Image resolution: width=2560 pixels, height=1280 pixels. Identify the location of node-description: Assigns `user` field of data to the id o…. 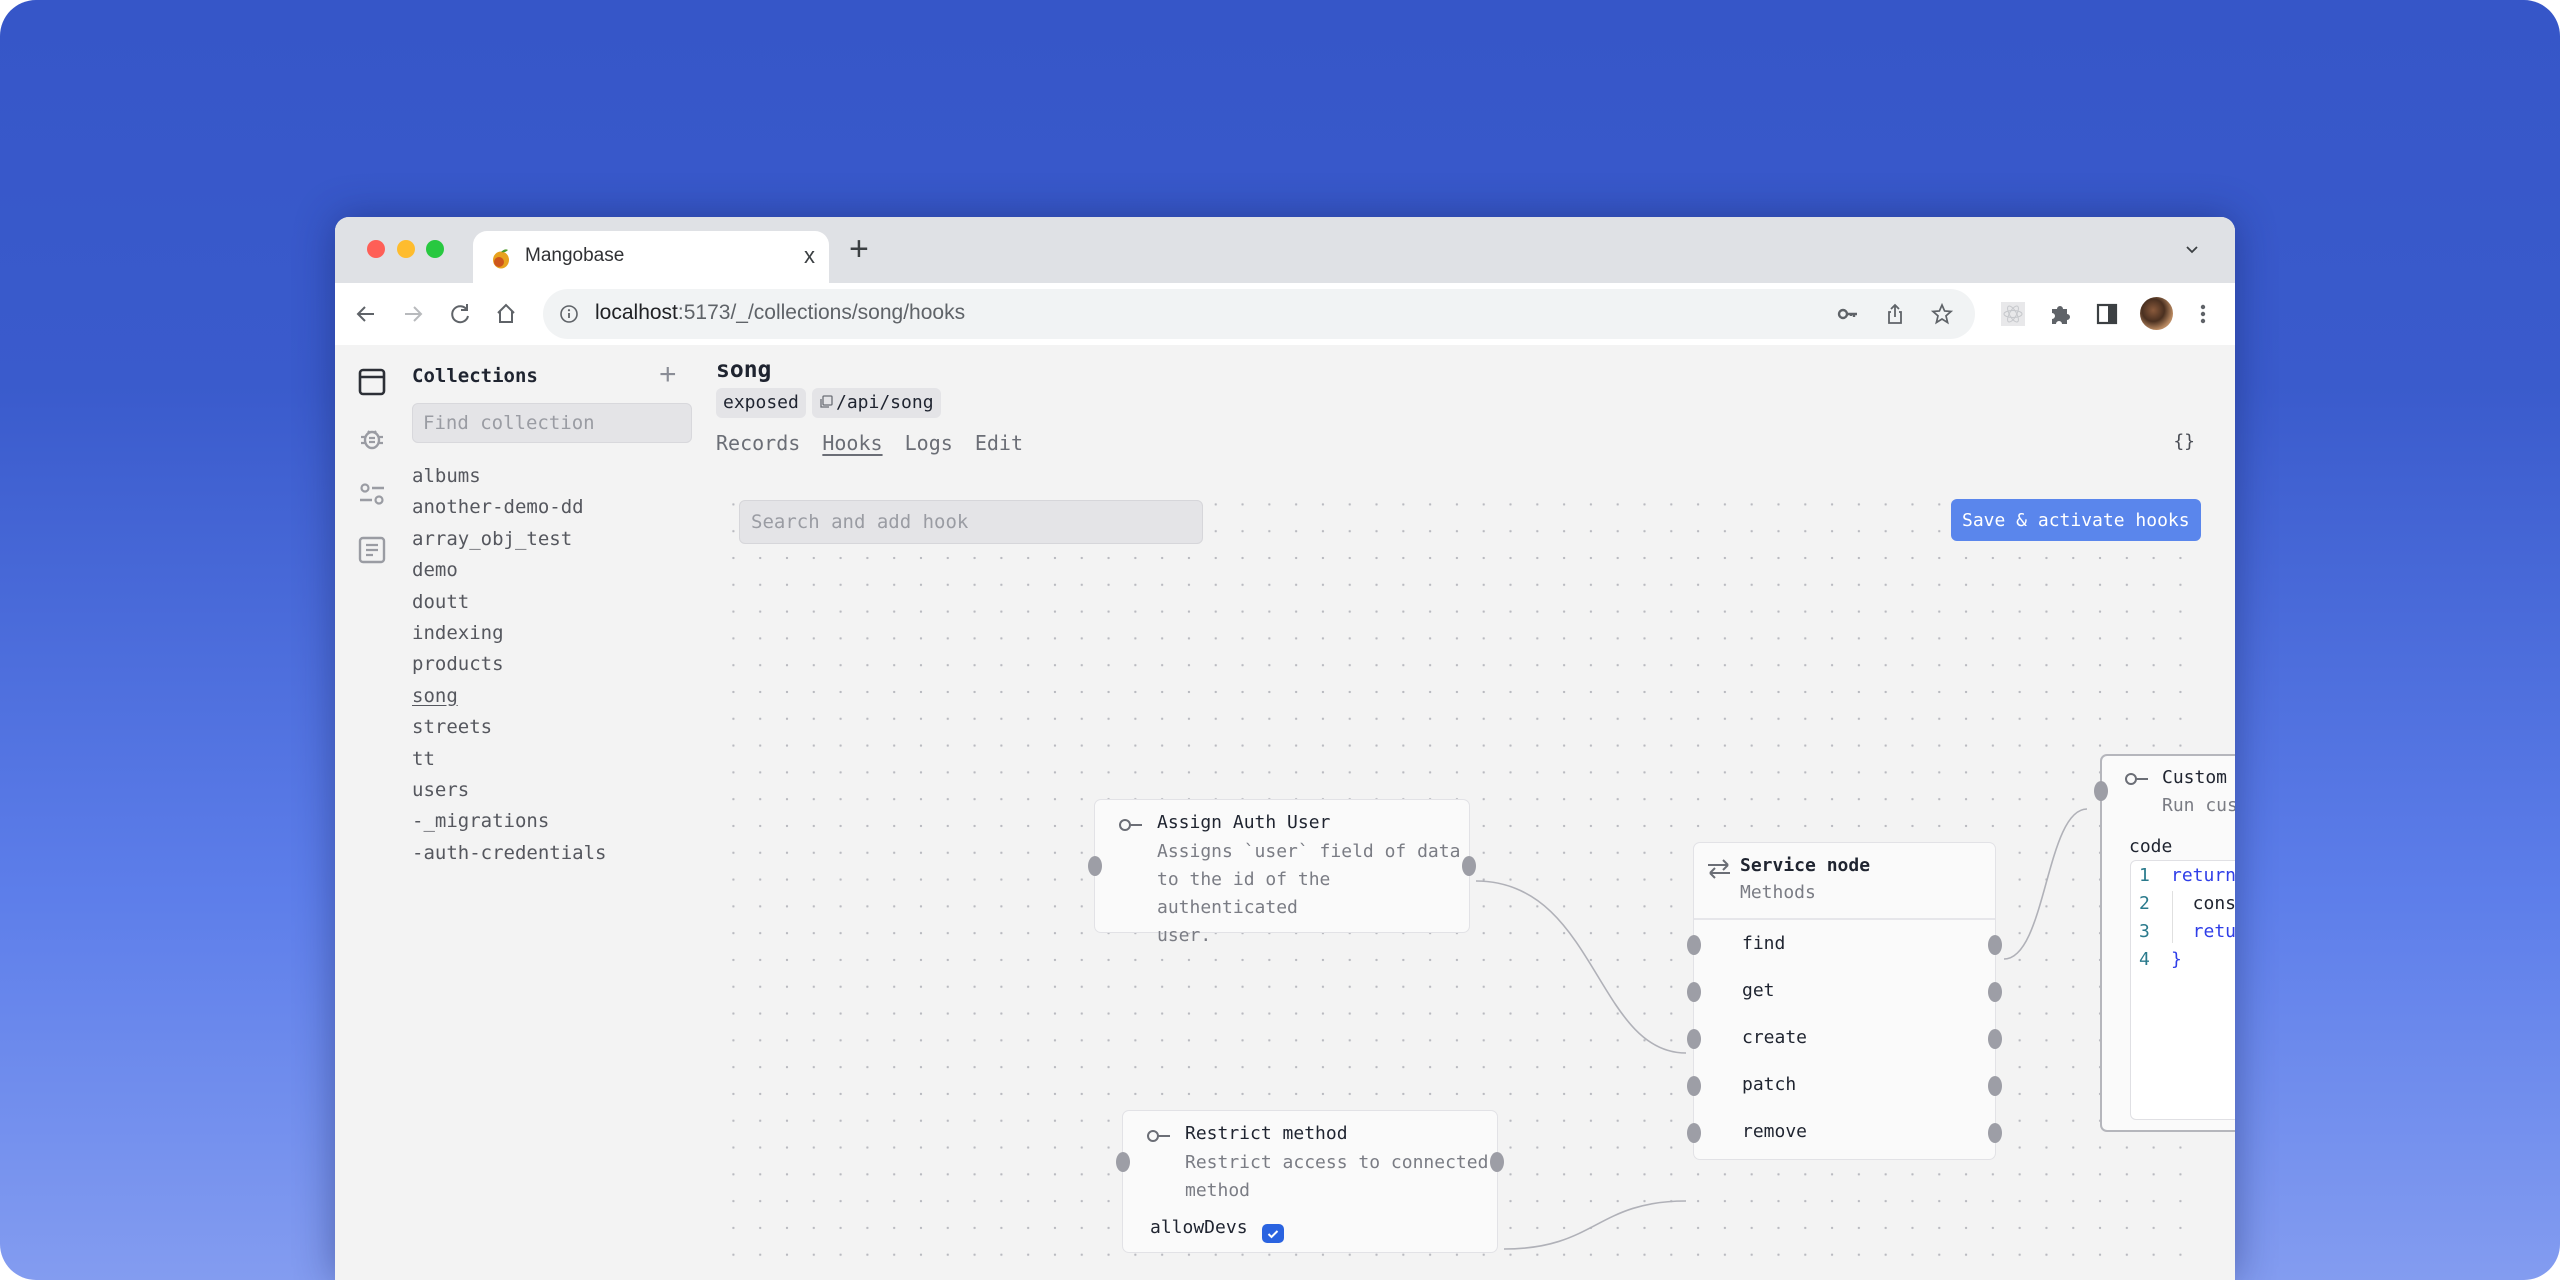
(1313, 894).